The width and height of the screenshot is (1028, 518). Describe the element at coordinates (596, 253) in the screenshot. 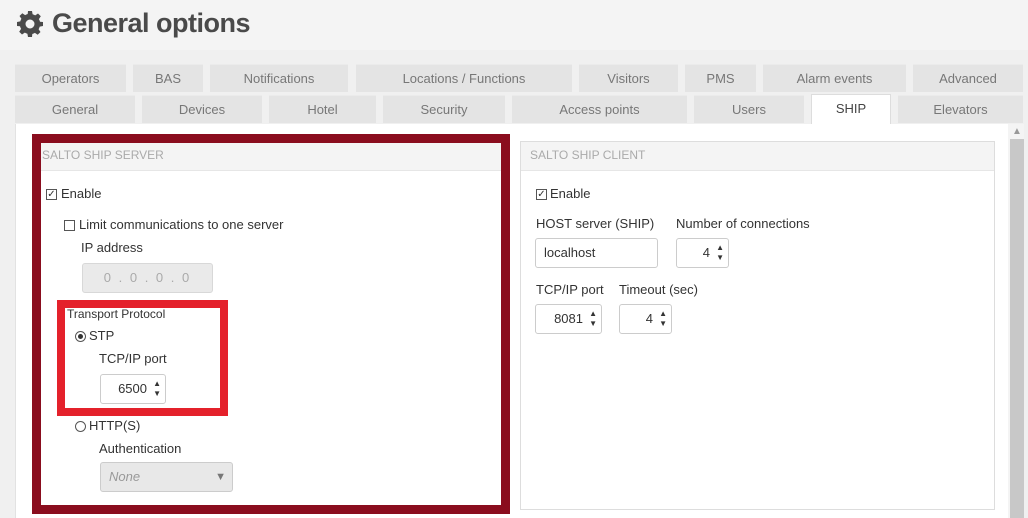

I see `host-server-input: localhost` at that location.